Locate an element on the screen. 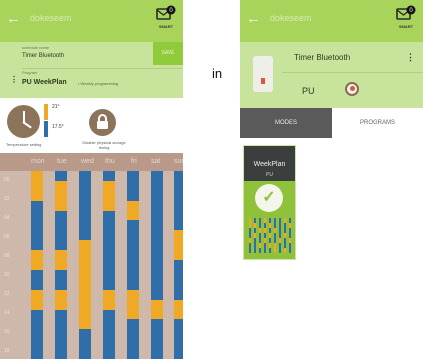  save-button: SAVE is located at coordinates (168, 53).